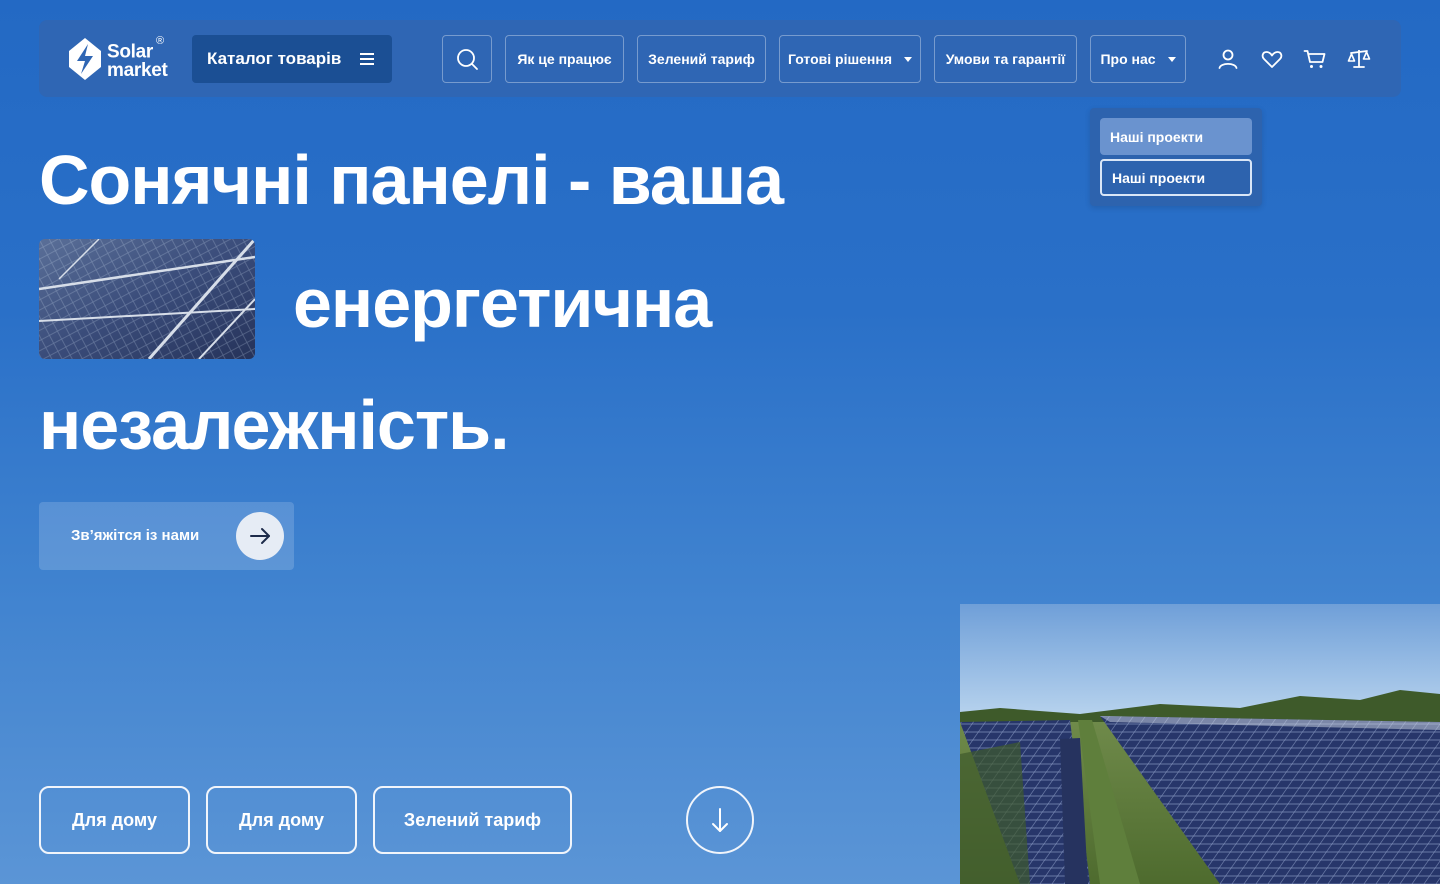  I want to click on contact-button: Зв’яжітся із нами, so click(166, 536).